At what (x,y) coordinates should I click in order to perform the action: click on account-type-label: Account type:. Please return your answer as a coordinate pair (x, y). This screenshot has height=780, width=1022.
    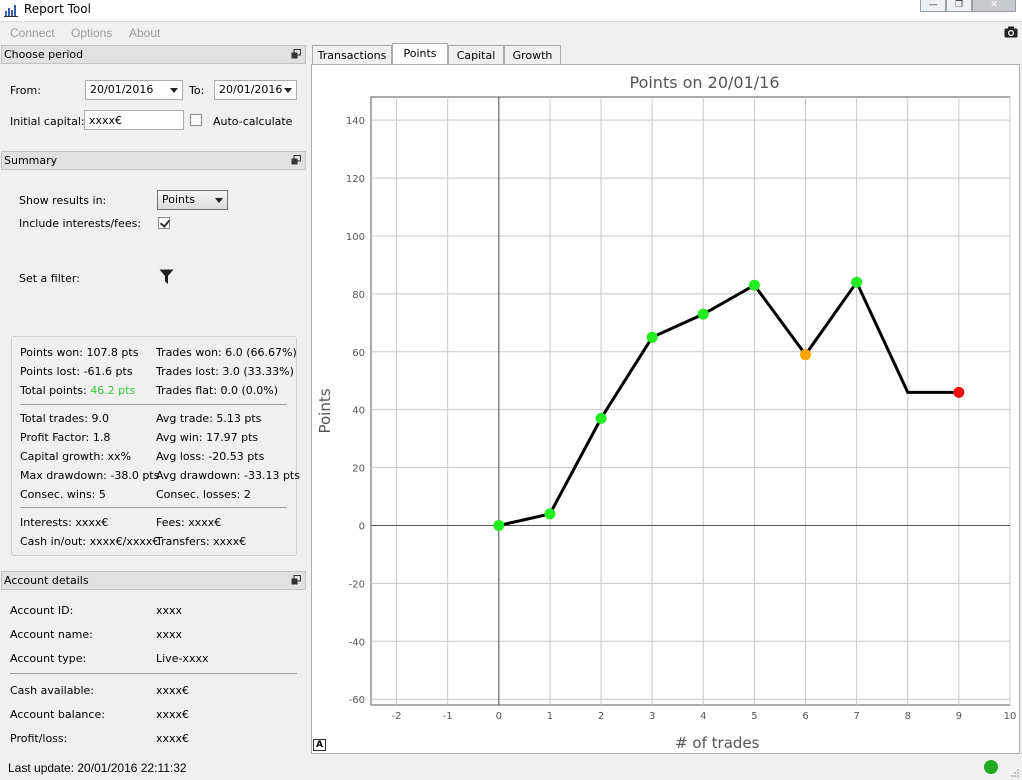
    Looking at the image, I should click on (48, 658).